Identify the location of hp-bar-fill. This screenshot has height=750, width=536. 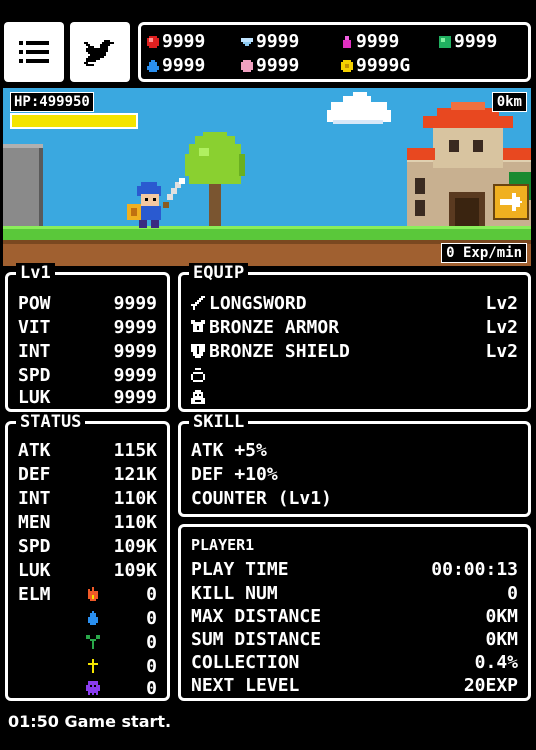
(74, 121).